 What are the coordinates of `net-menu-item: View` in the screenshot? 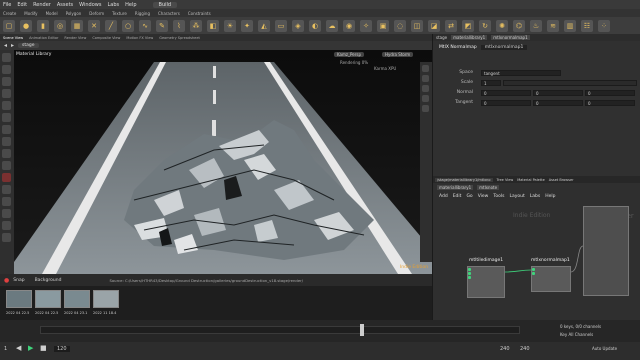 It's located at (483, 196).